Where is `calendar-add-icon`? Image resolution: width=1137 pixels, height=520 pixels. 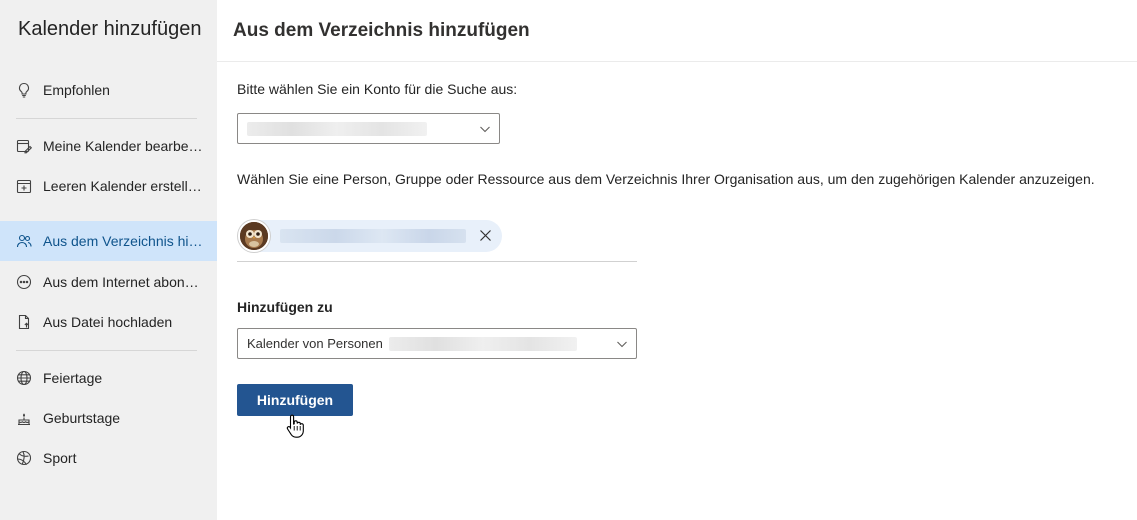 calendar-add-icon is located at coordinates (24, 186).